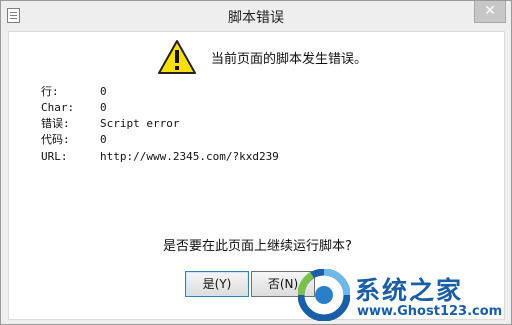 The image size is (512, 325). What do you see at coordinates (50, 91) in the screenshot?
I see `detail-label: 行:` at bounding box center [50, 91].